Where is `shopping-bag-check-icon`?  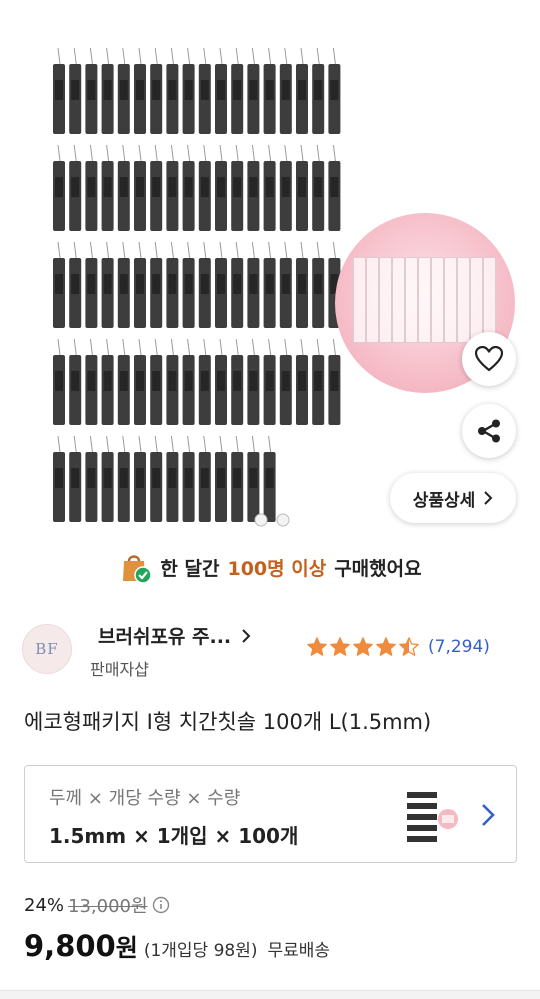
shopping-bag-check-icon is located at coordinates (138, 569).